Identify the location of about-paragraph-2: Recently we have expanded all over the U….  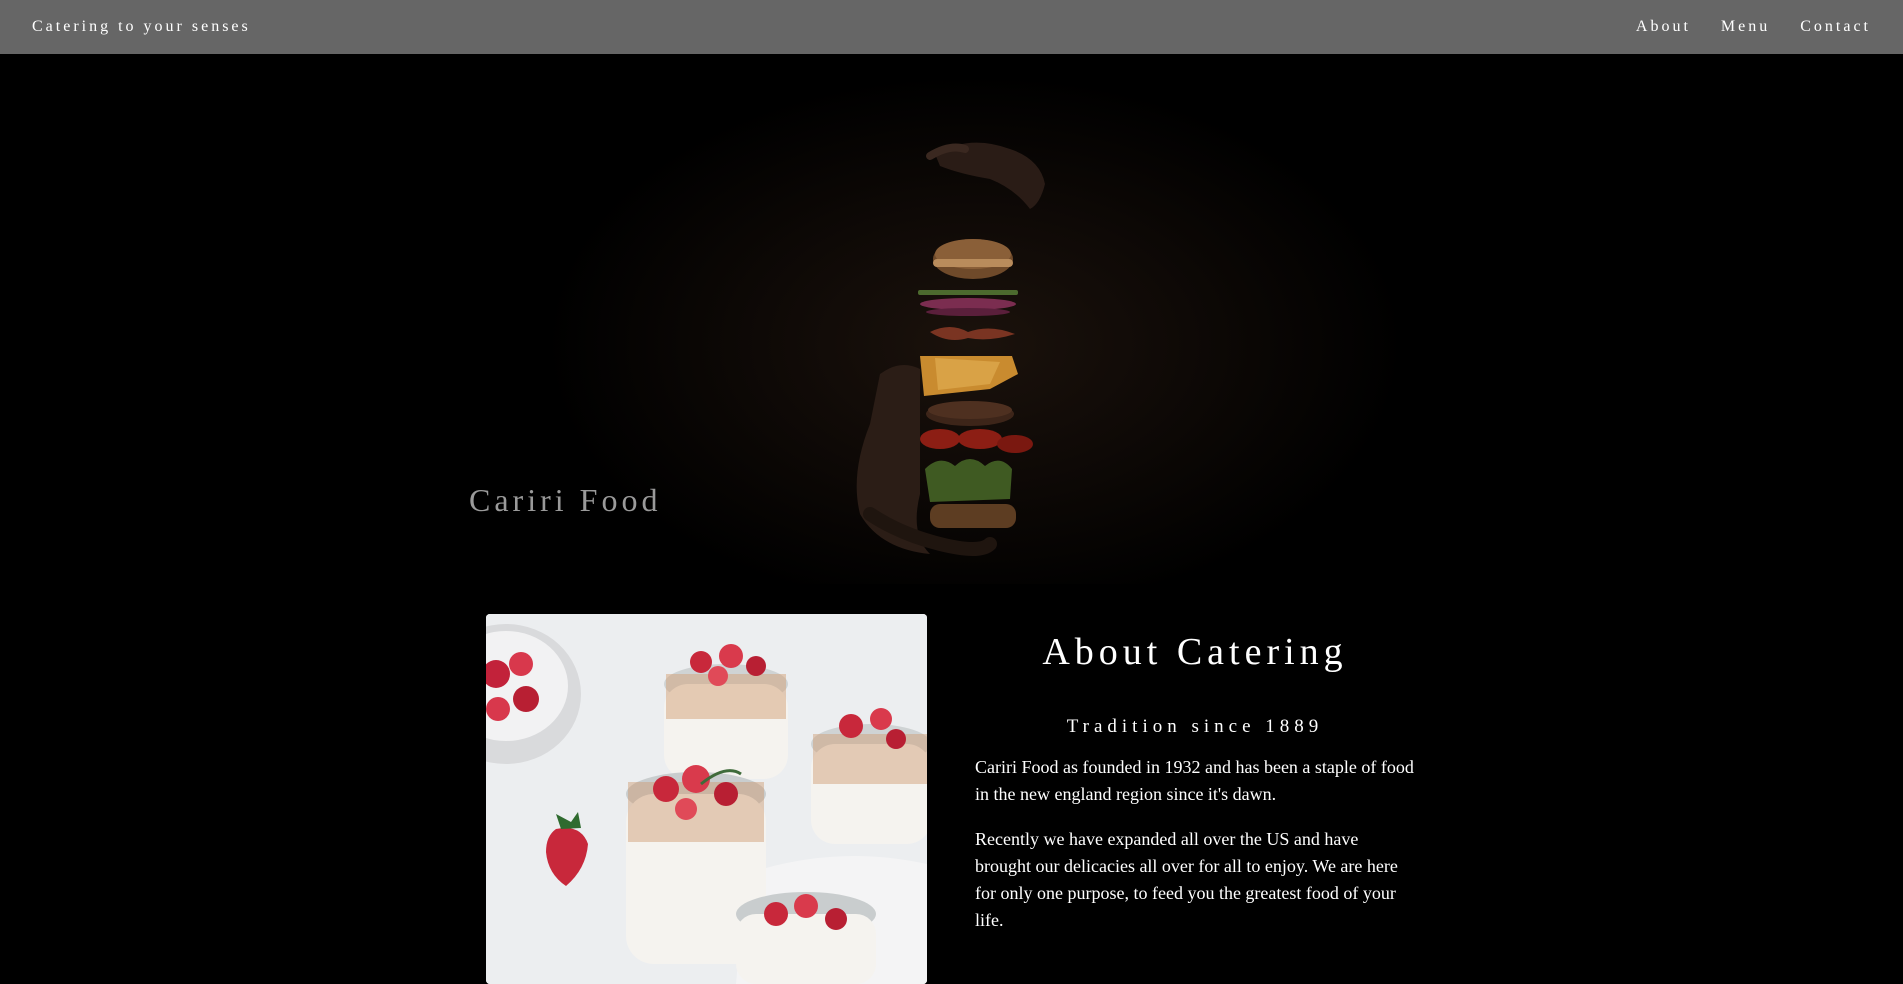
(1186, 879).